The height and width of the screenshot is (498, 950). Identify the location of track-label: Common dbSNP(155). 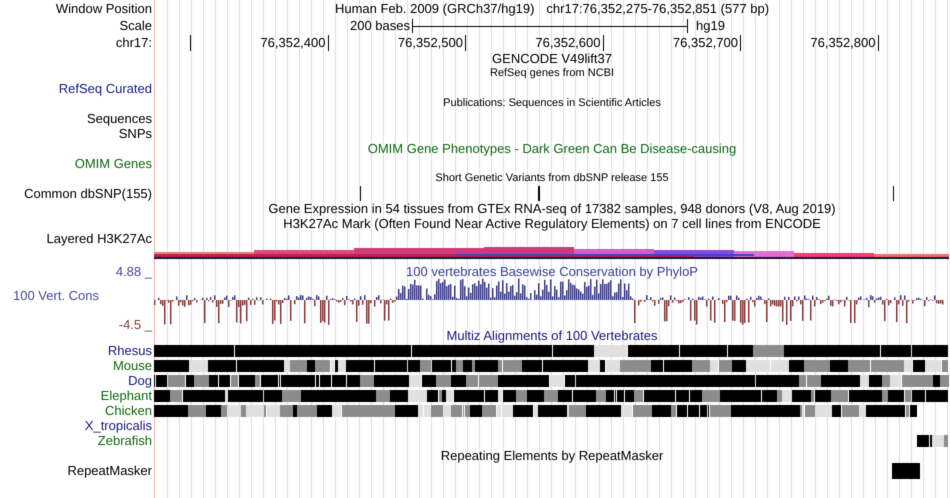
(88, 194).